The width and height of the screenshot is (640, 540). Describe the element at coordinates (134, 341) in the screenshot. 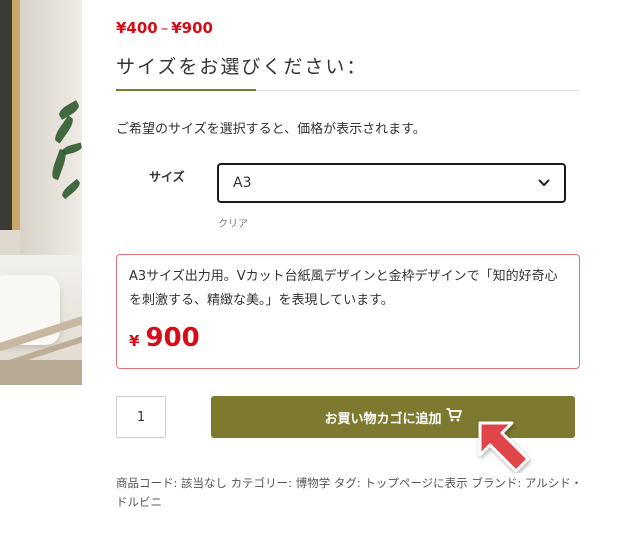

I see `currency-symbol: ¥` at that location.